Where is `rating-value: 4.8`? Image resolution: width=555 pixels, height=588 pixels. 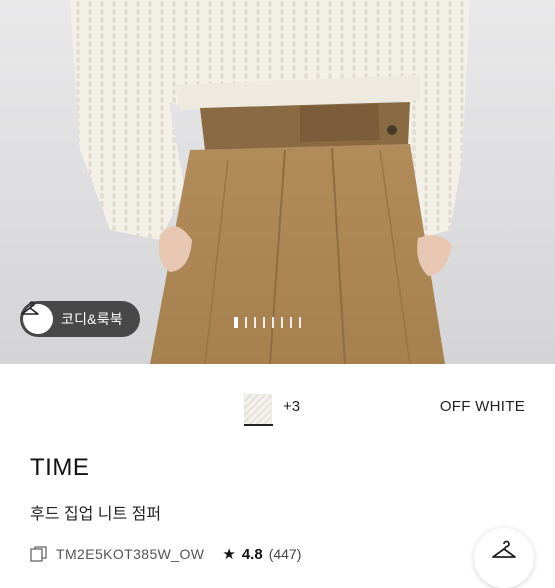
rating-value: 4.8 is located at coordinates (252, 554).